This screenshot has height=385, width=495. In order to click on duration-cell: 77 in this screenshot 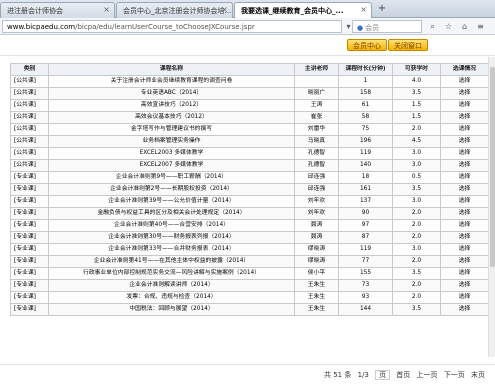, I will do `click(365, 261)`.